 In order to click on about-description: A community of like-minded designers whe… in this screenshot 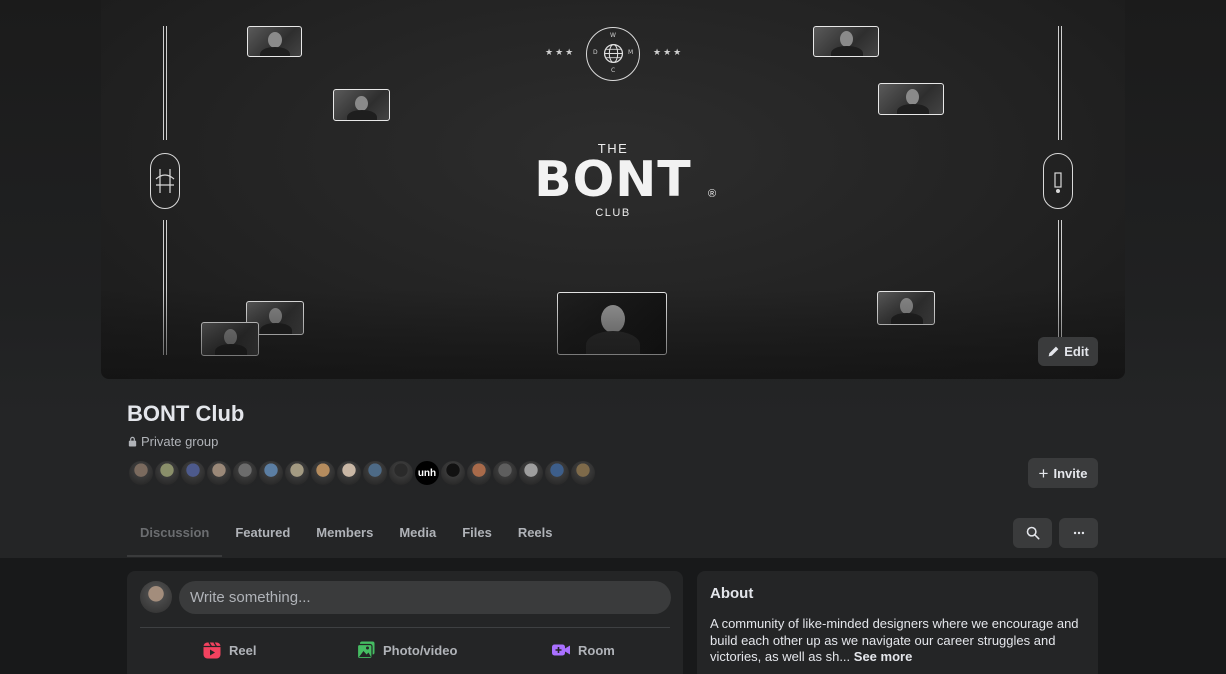, I will do `click(896, 641)`.